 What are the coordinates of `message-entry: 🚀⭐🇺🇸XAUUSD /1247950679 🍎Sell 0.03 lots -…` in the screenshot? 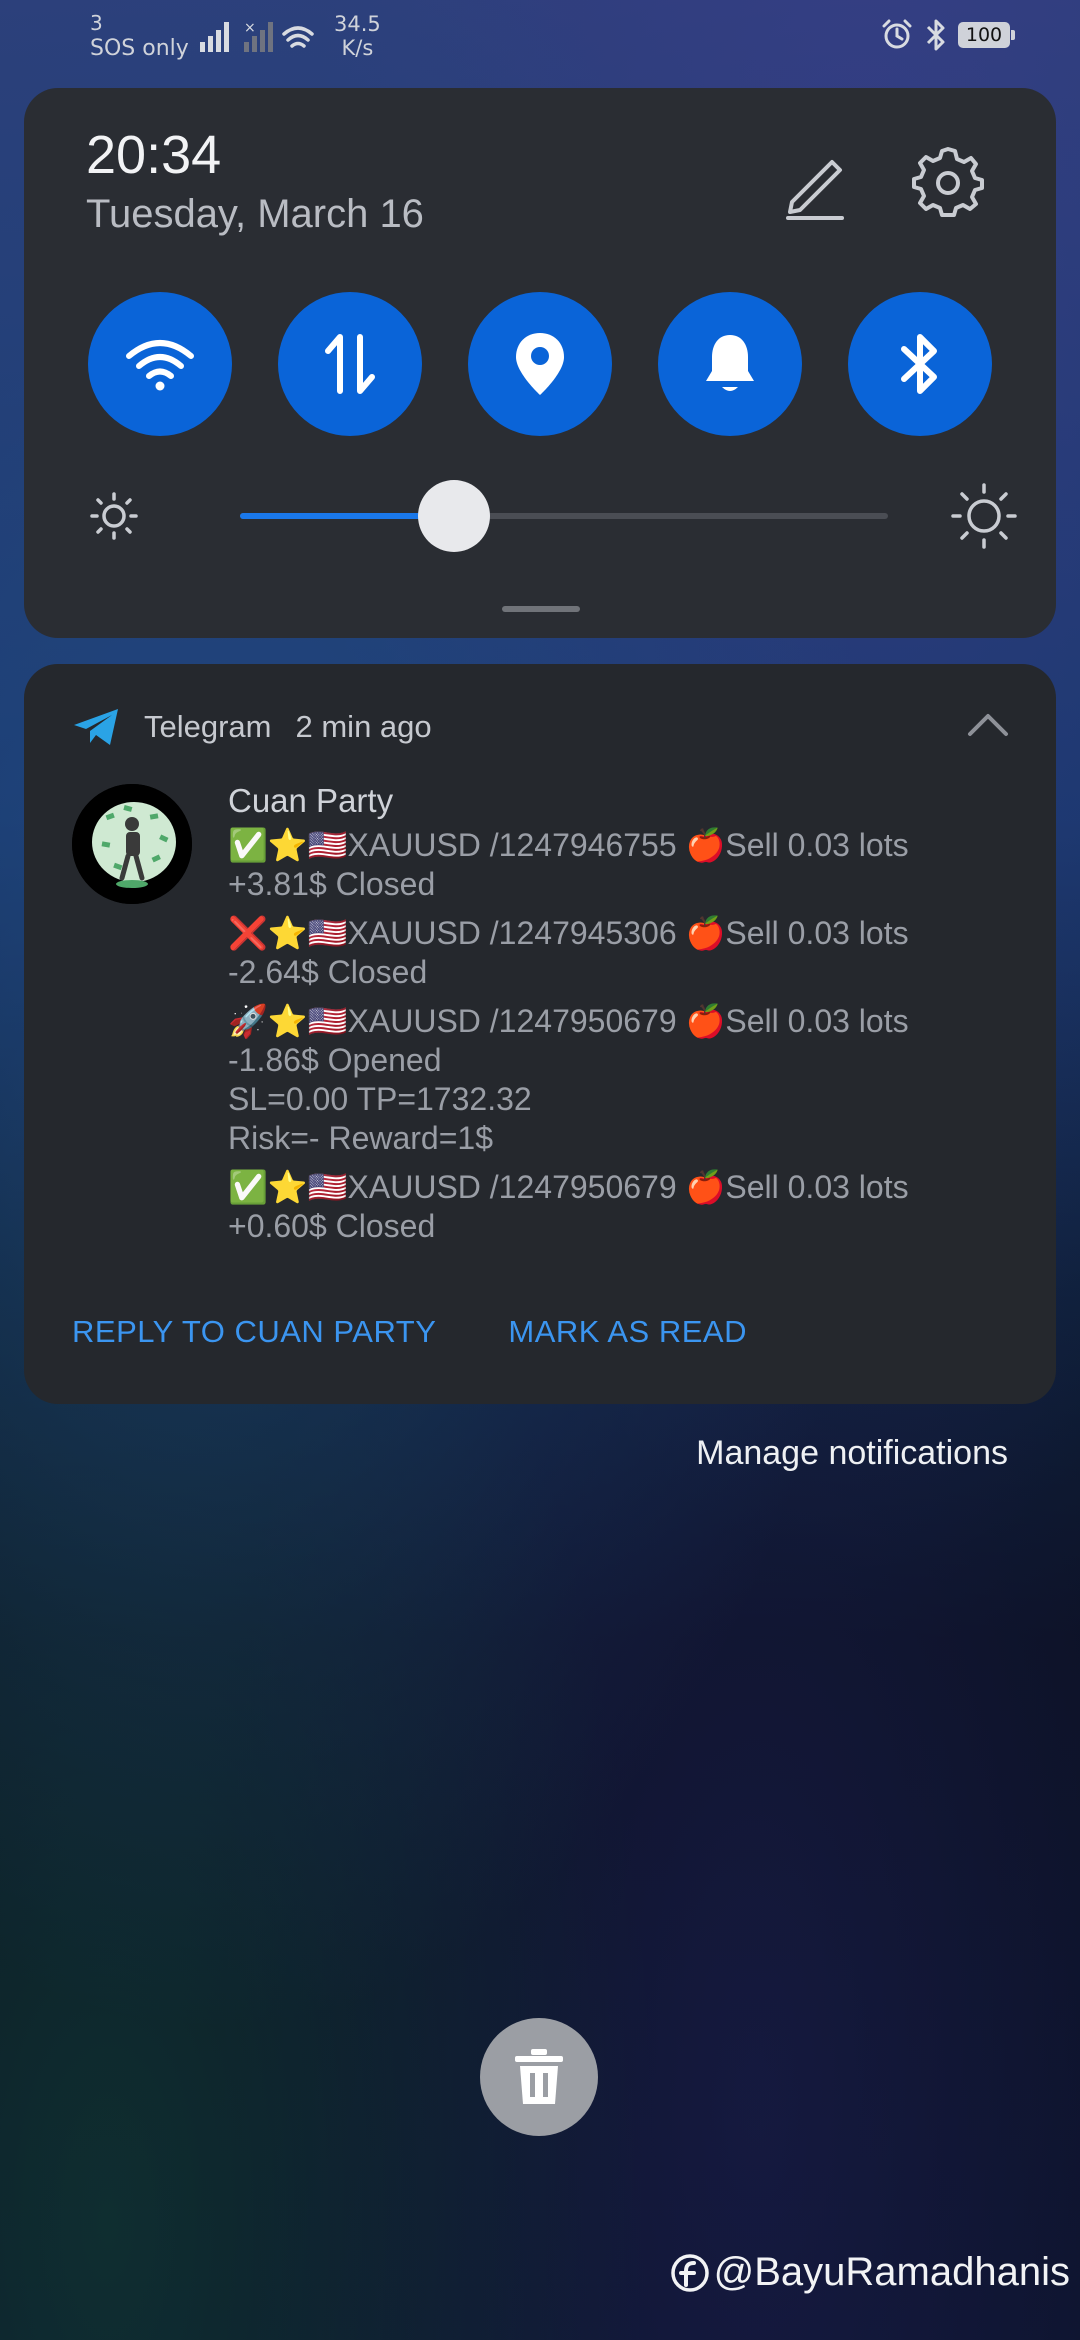 It's located at (628, 1080).